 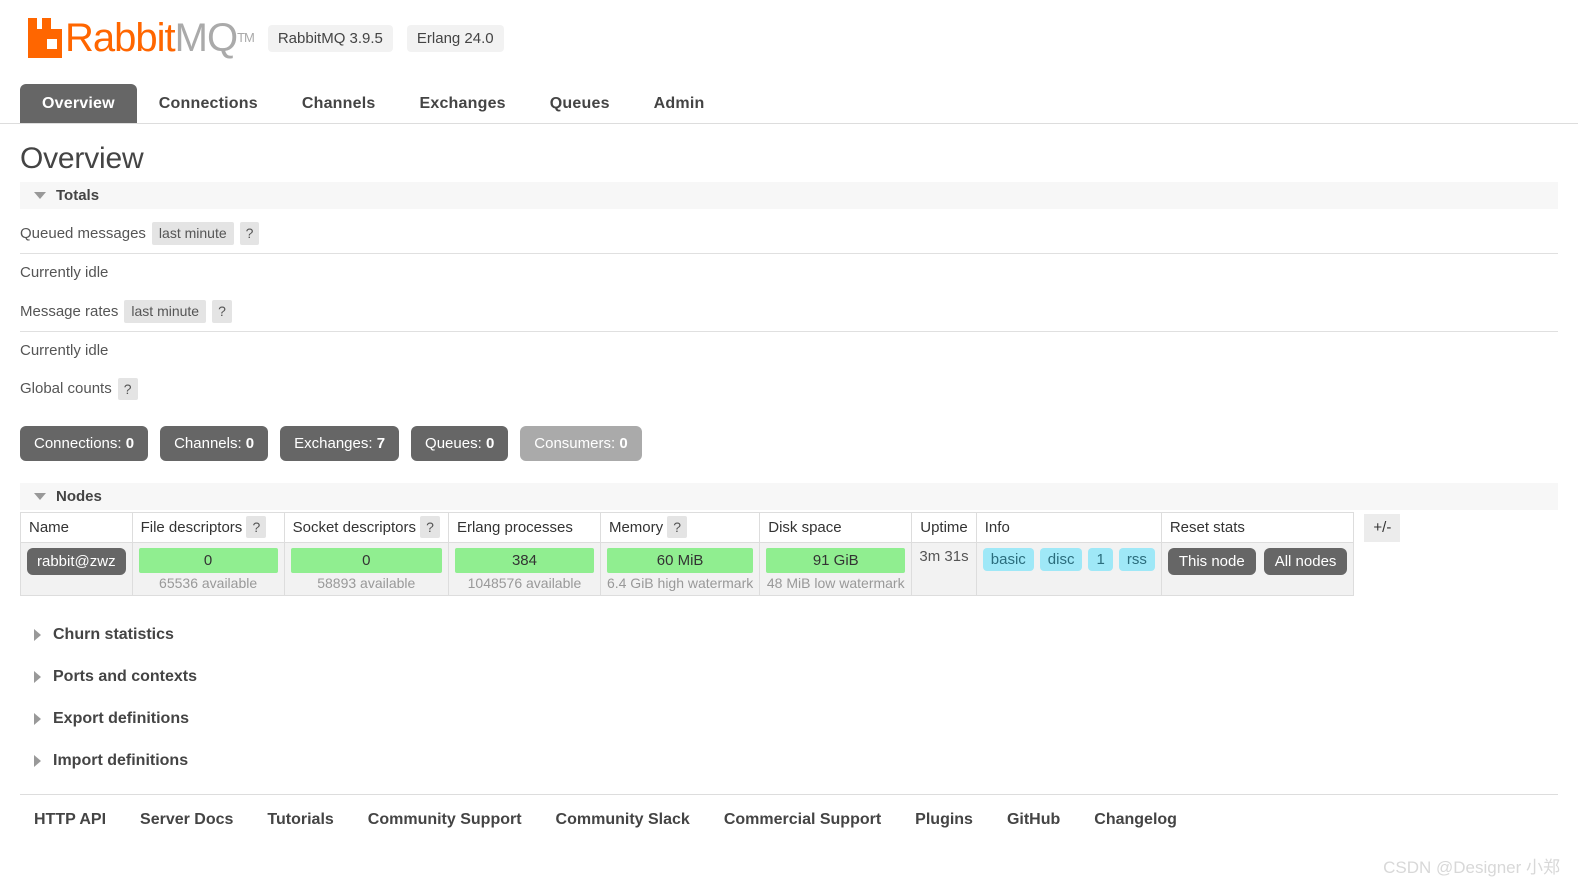 What do you see at coordinates (366, 561) in the screenshot?
I see `socket-descriptors-value: 0` at bounding box center [366, 561].